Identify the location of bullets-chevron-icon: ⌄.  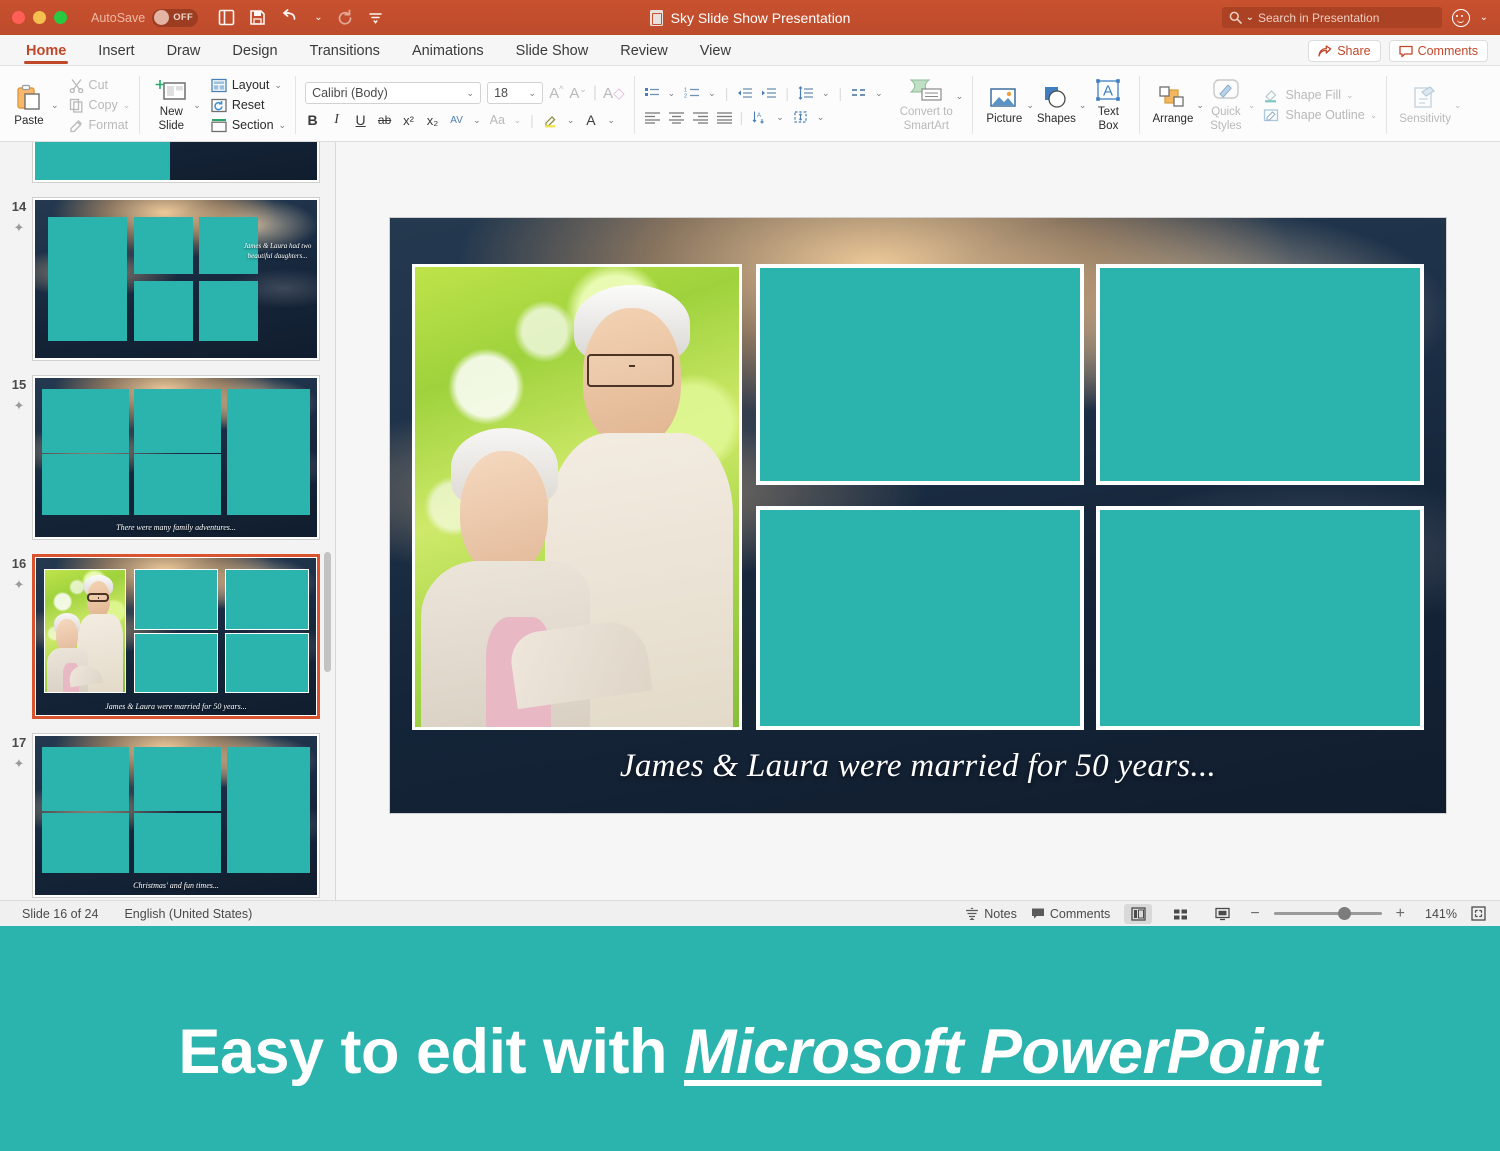
(672, 93).